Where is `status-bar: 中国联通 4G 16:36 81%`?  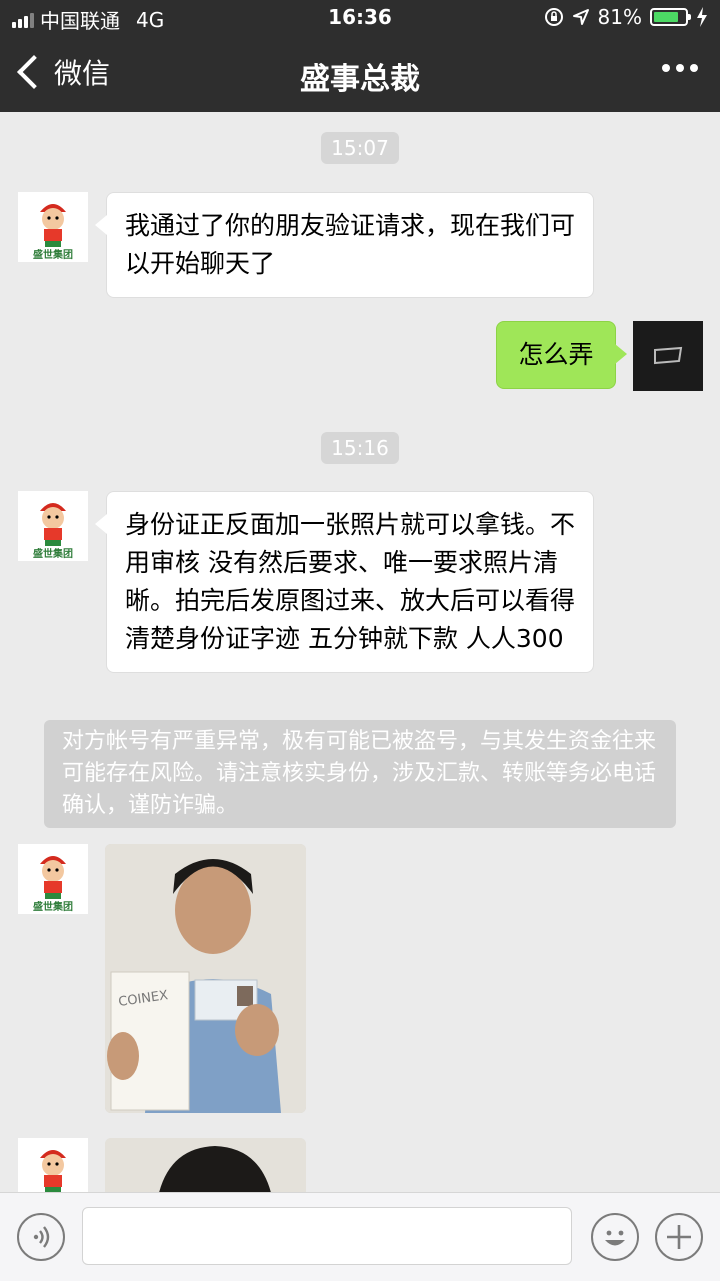
status-bar: 中国联通 4G 16:36 81% is located at coordinates (360, 18).